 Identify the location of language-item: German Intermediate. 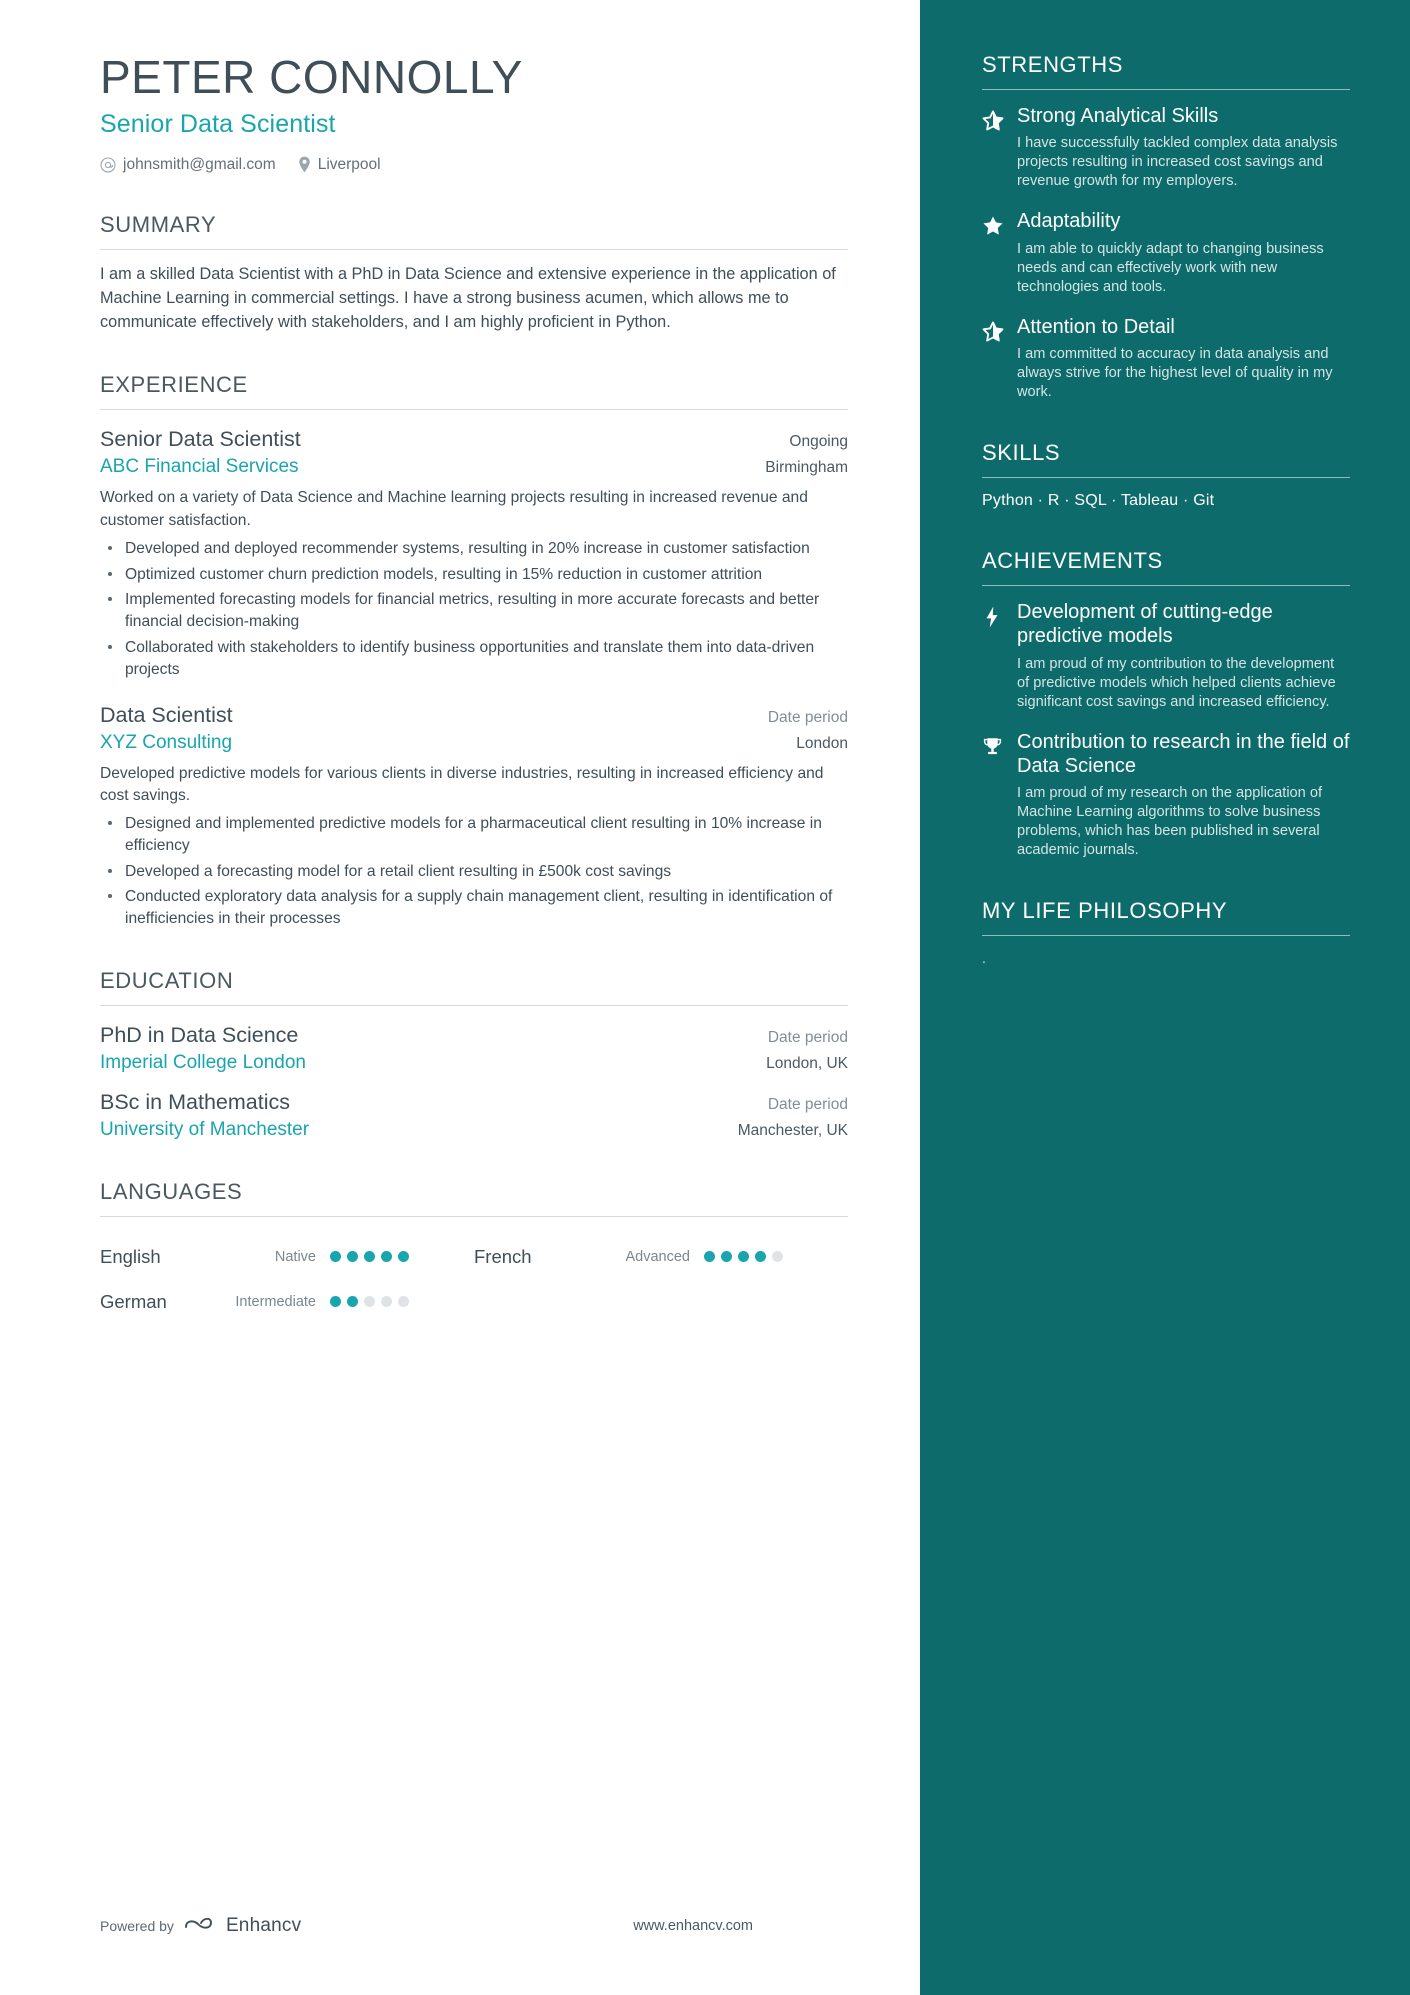
(287, 1301).